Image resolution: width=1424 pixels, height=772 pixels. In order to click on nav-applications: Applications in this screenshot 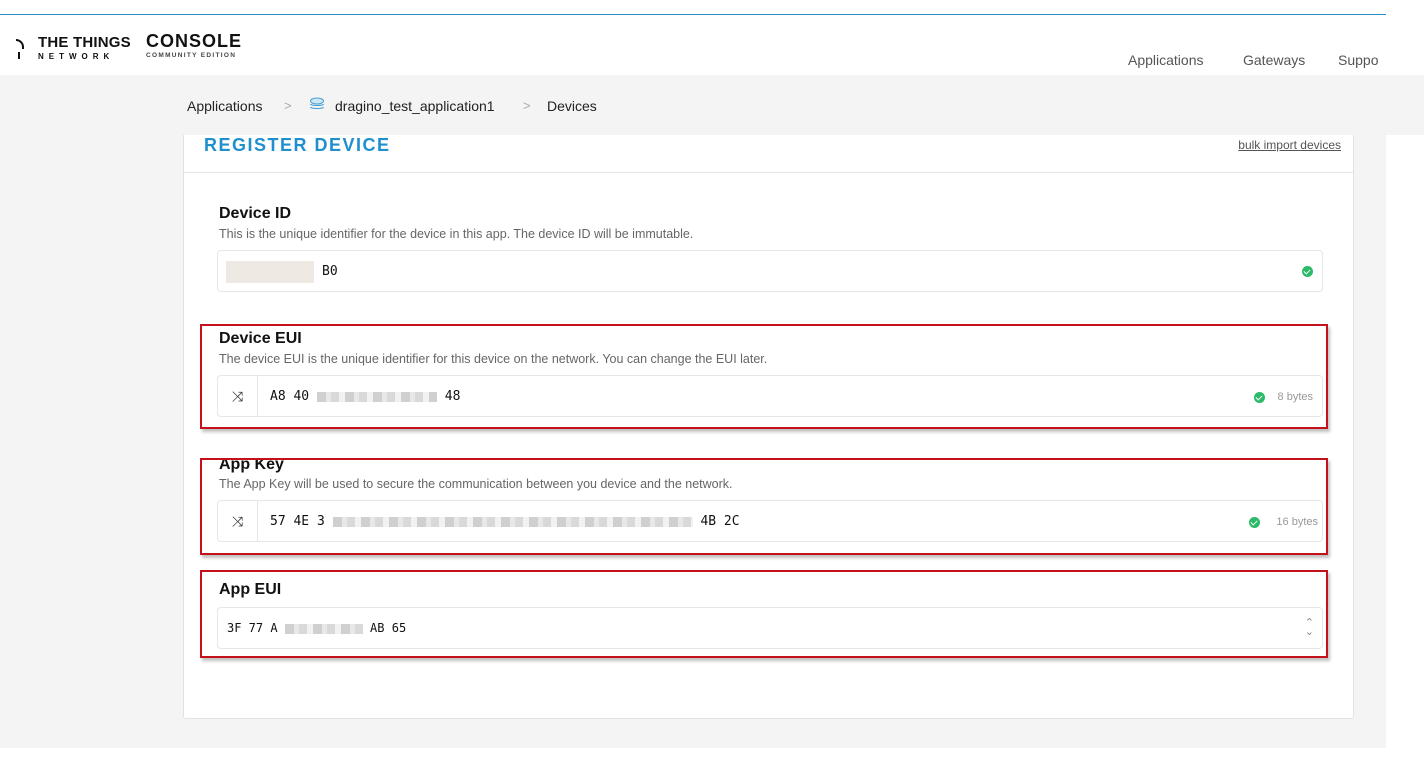, I will do `click(1166, 60)`.